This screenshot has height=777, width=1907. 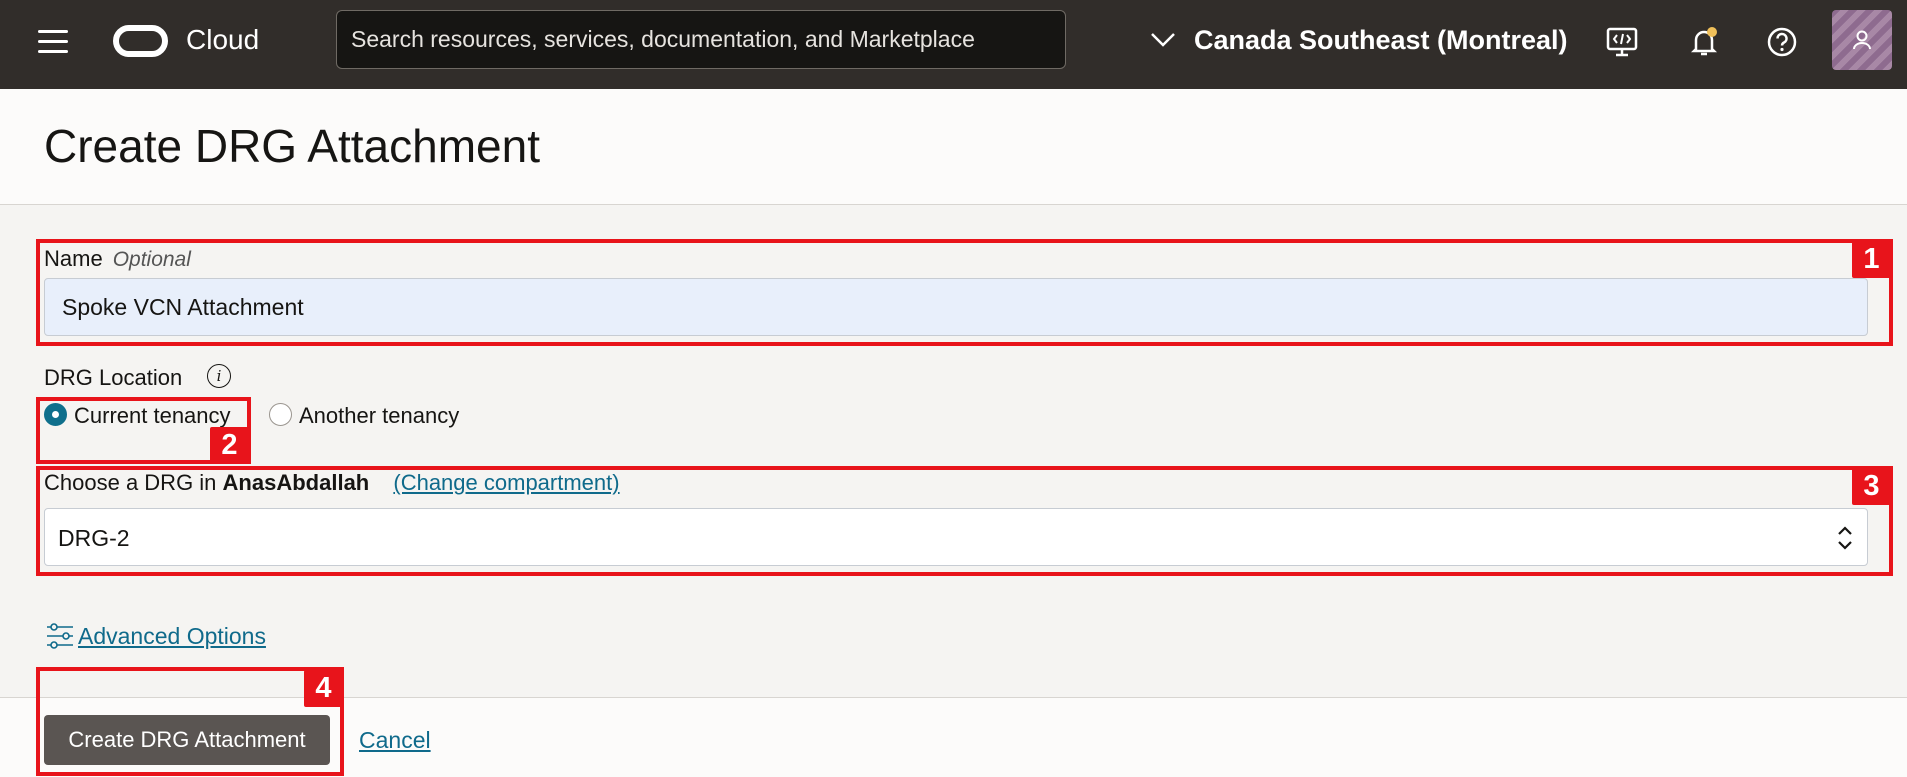 What do you see at coordinates (222, 40) in the screenshot?
I see `brand-name: Cloud` at bounding box center [222, 40].